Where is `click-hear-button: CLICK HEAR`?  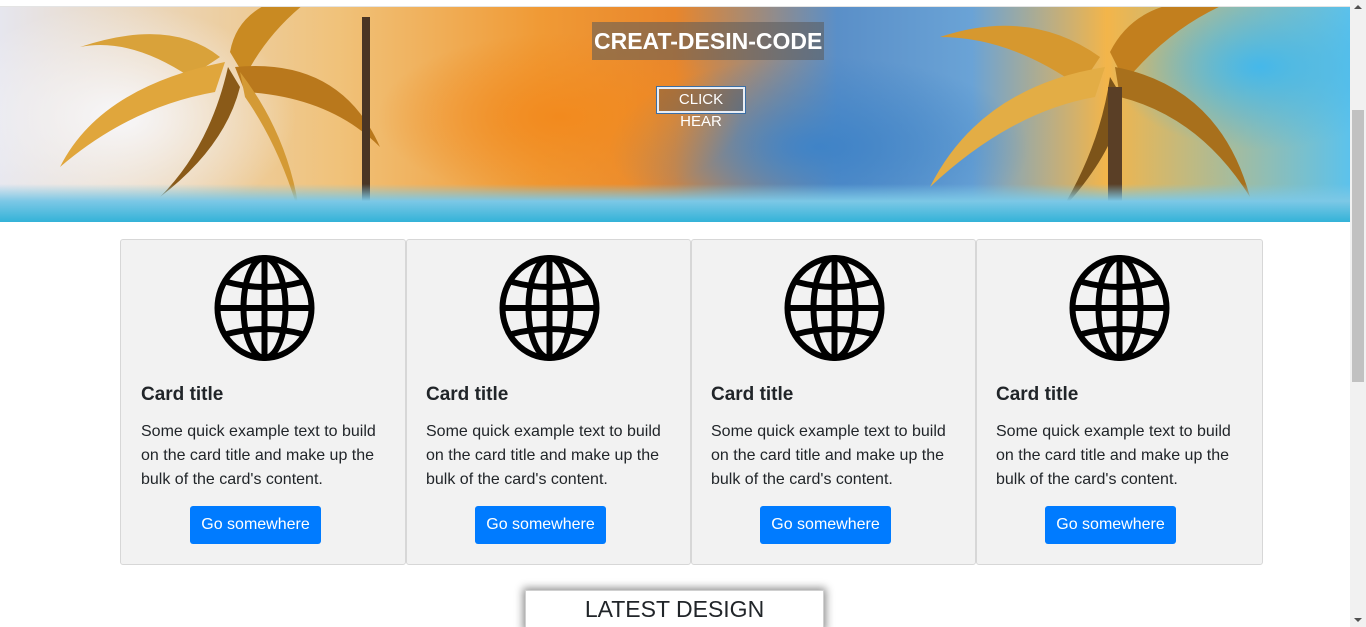
click-hear-button: CLICK HEAR is located at coordinates (701, 108).